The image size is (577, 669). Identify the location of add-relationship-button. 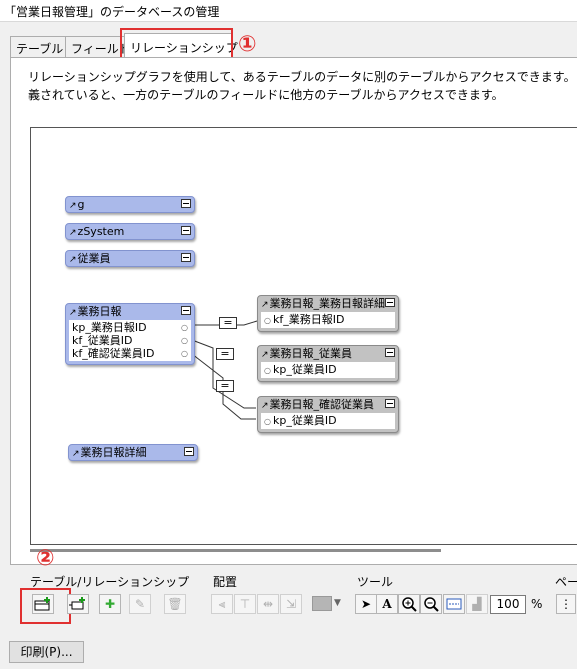
(78, 604).